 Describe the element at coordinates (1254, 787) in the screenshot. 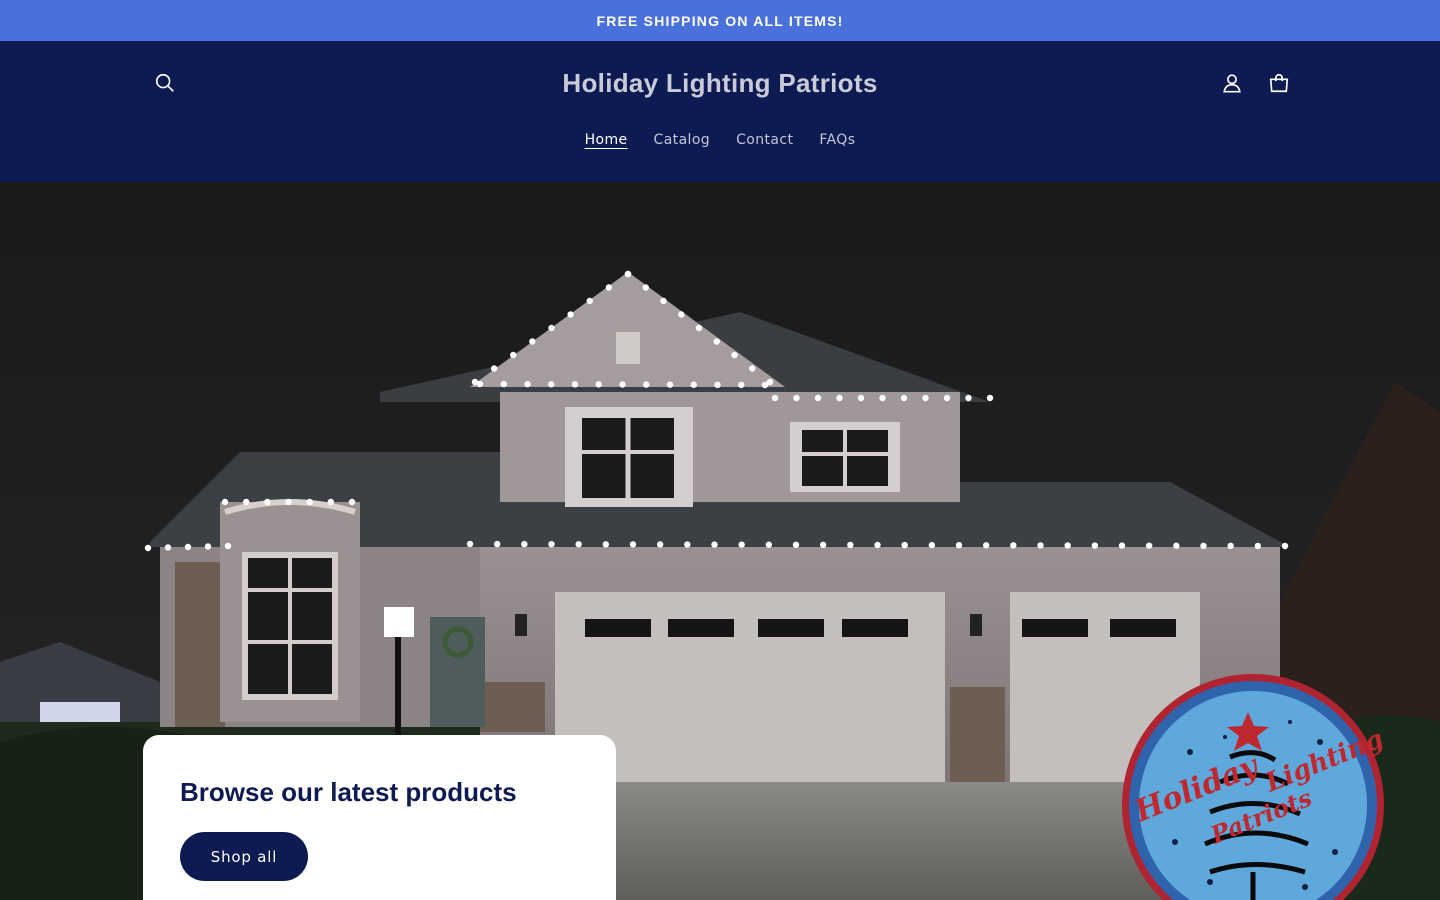

I see `brand-badge-image: Holiday Lighting Patriots` at that location.